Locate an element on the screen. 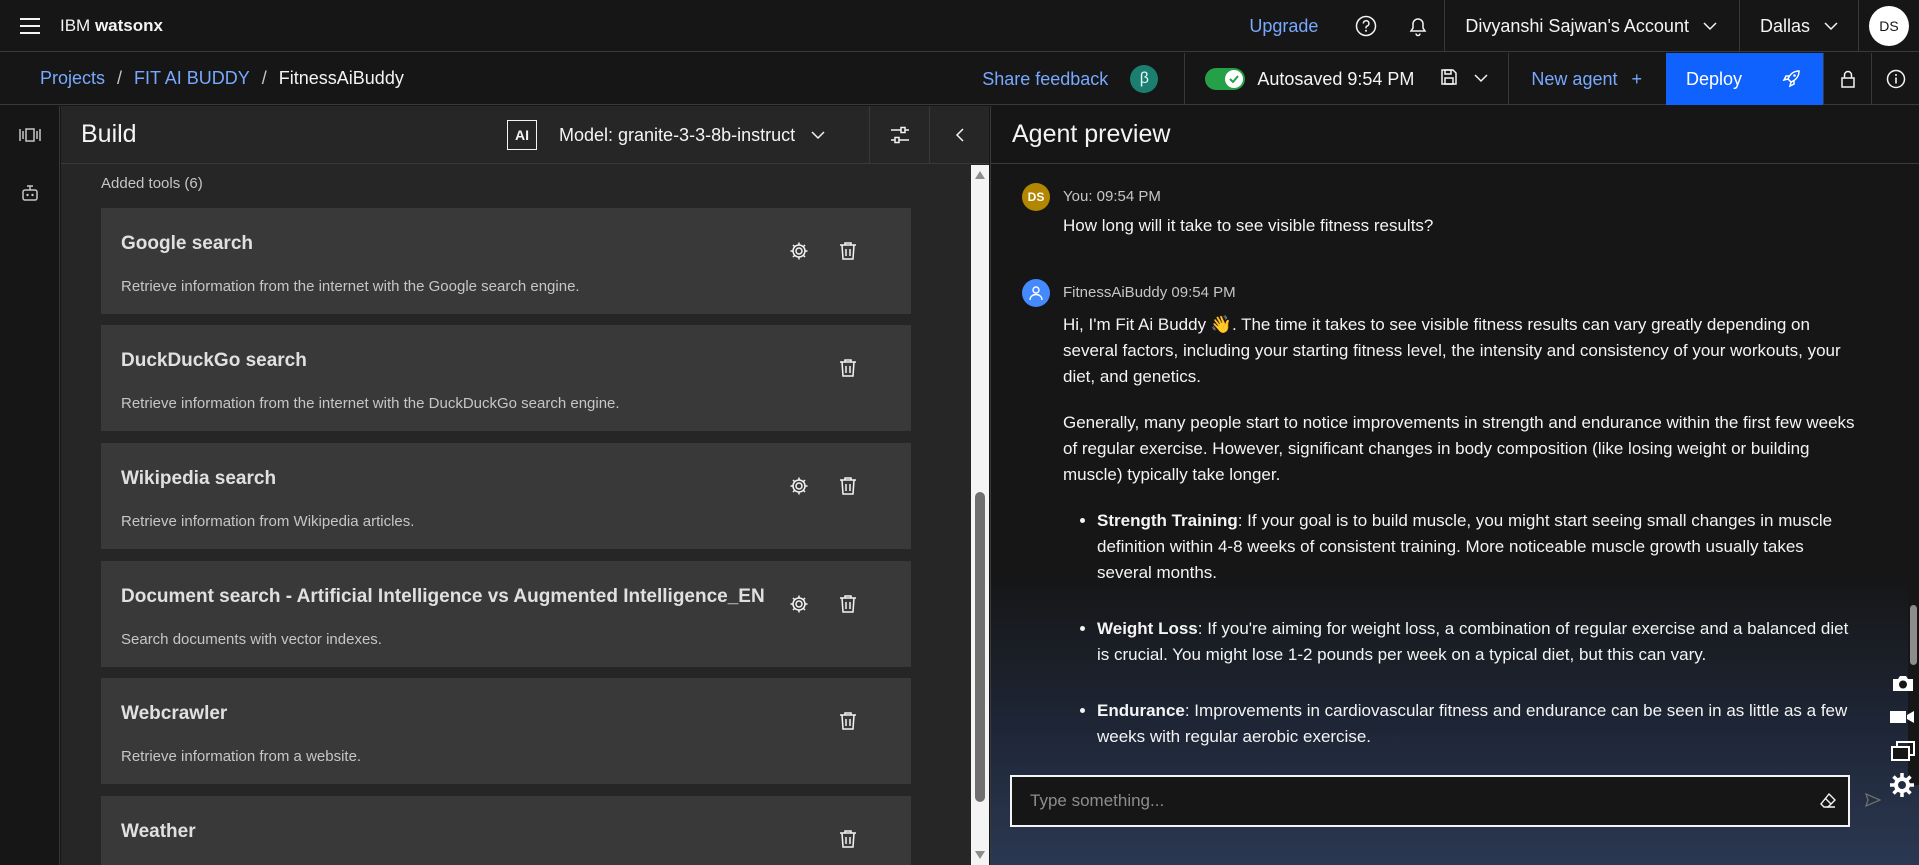 Image resolution: width=1919 pixels, height=865 pixels. list-item-term: Endurance is located at coordinates (1141, 710).